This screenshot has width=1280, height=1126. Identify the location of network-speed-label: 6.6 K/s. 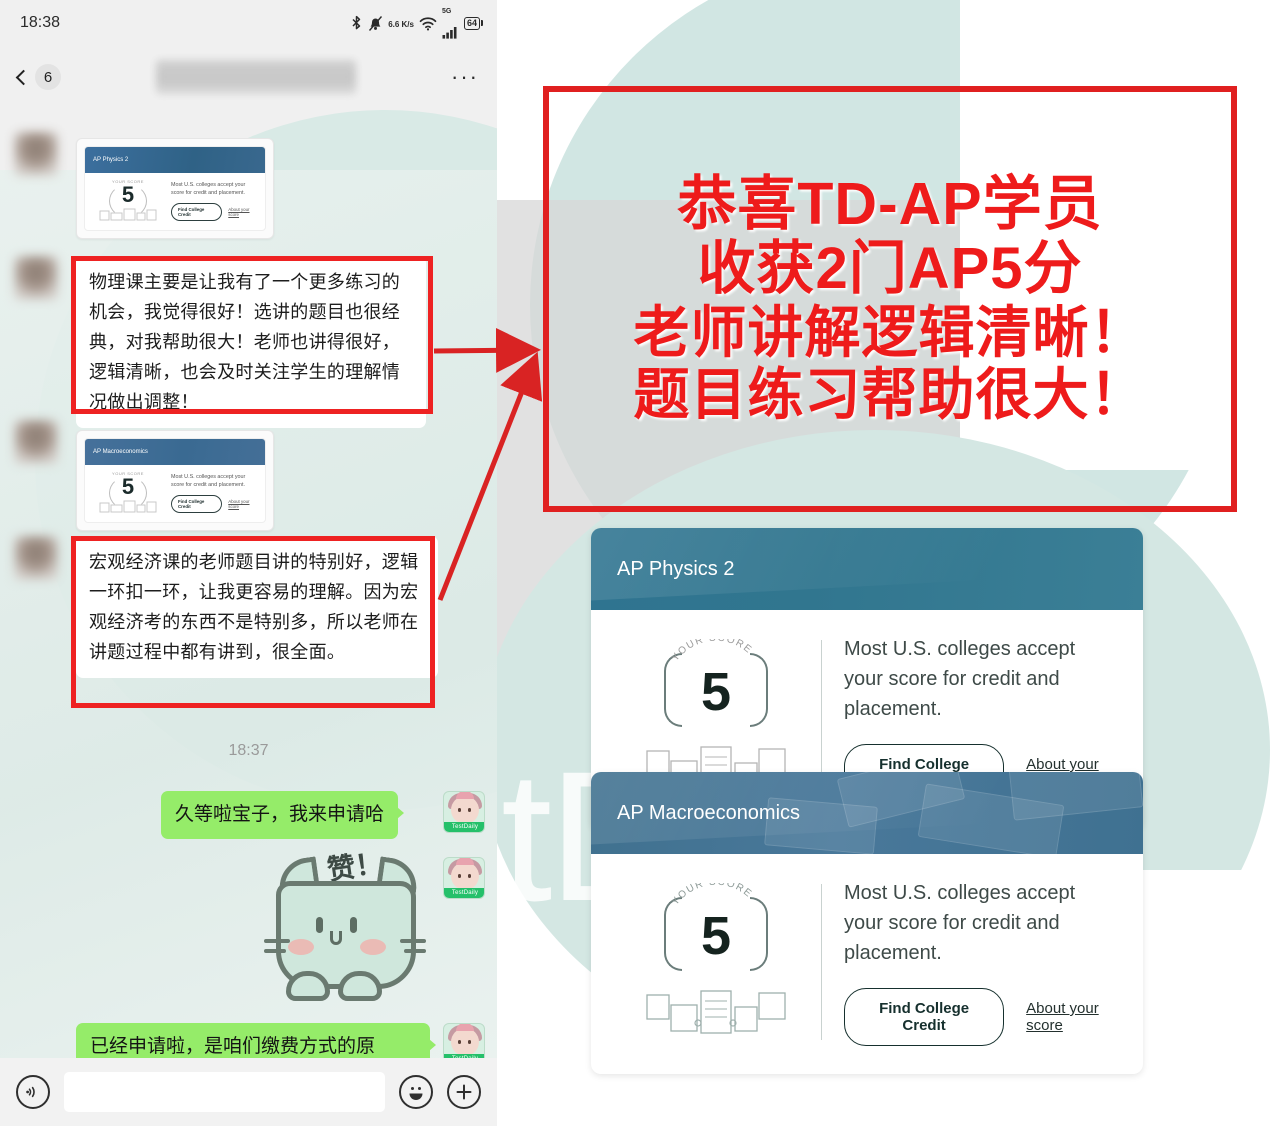
(401, 23).